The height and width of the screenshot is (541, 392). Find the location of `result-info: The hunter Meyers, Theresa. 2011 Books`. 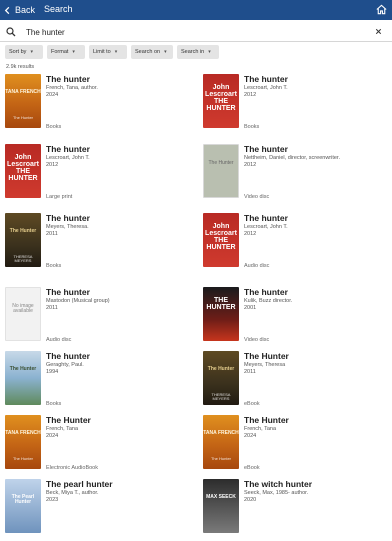

result-info: The hunter Meyers, Theresa. 2011 Books is located at coordinates (116, 241).